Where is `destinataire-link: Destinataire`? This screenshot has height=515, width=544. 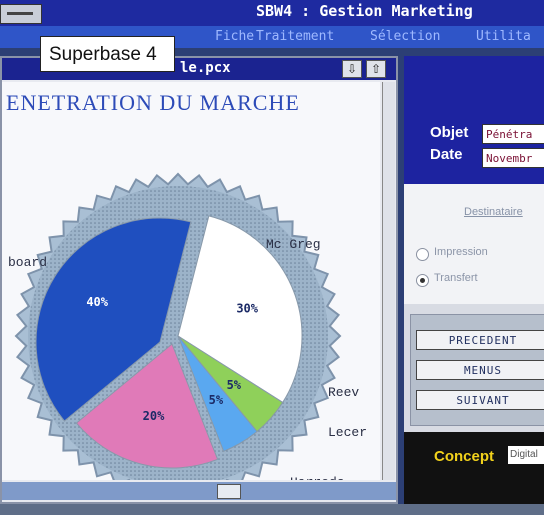 destinataire-link: Destinataire is located at coordinates (493, 212).